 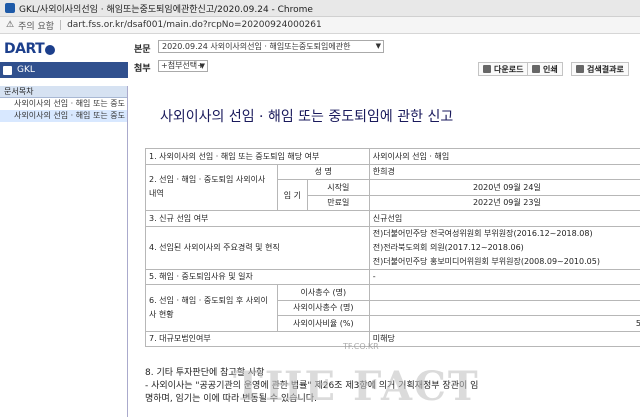 What do you see at coordinates (486, 261) in the screenshot?
I see `career-line: 전)더불어민주당 홍보미디어위원회 부위원장(2008.09~2010.05)` at bounding box center [486, 261].